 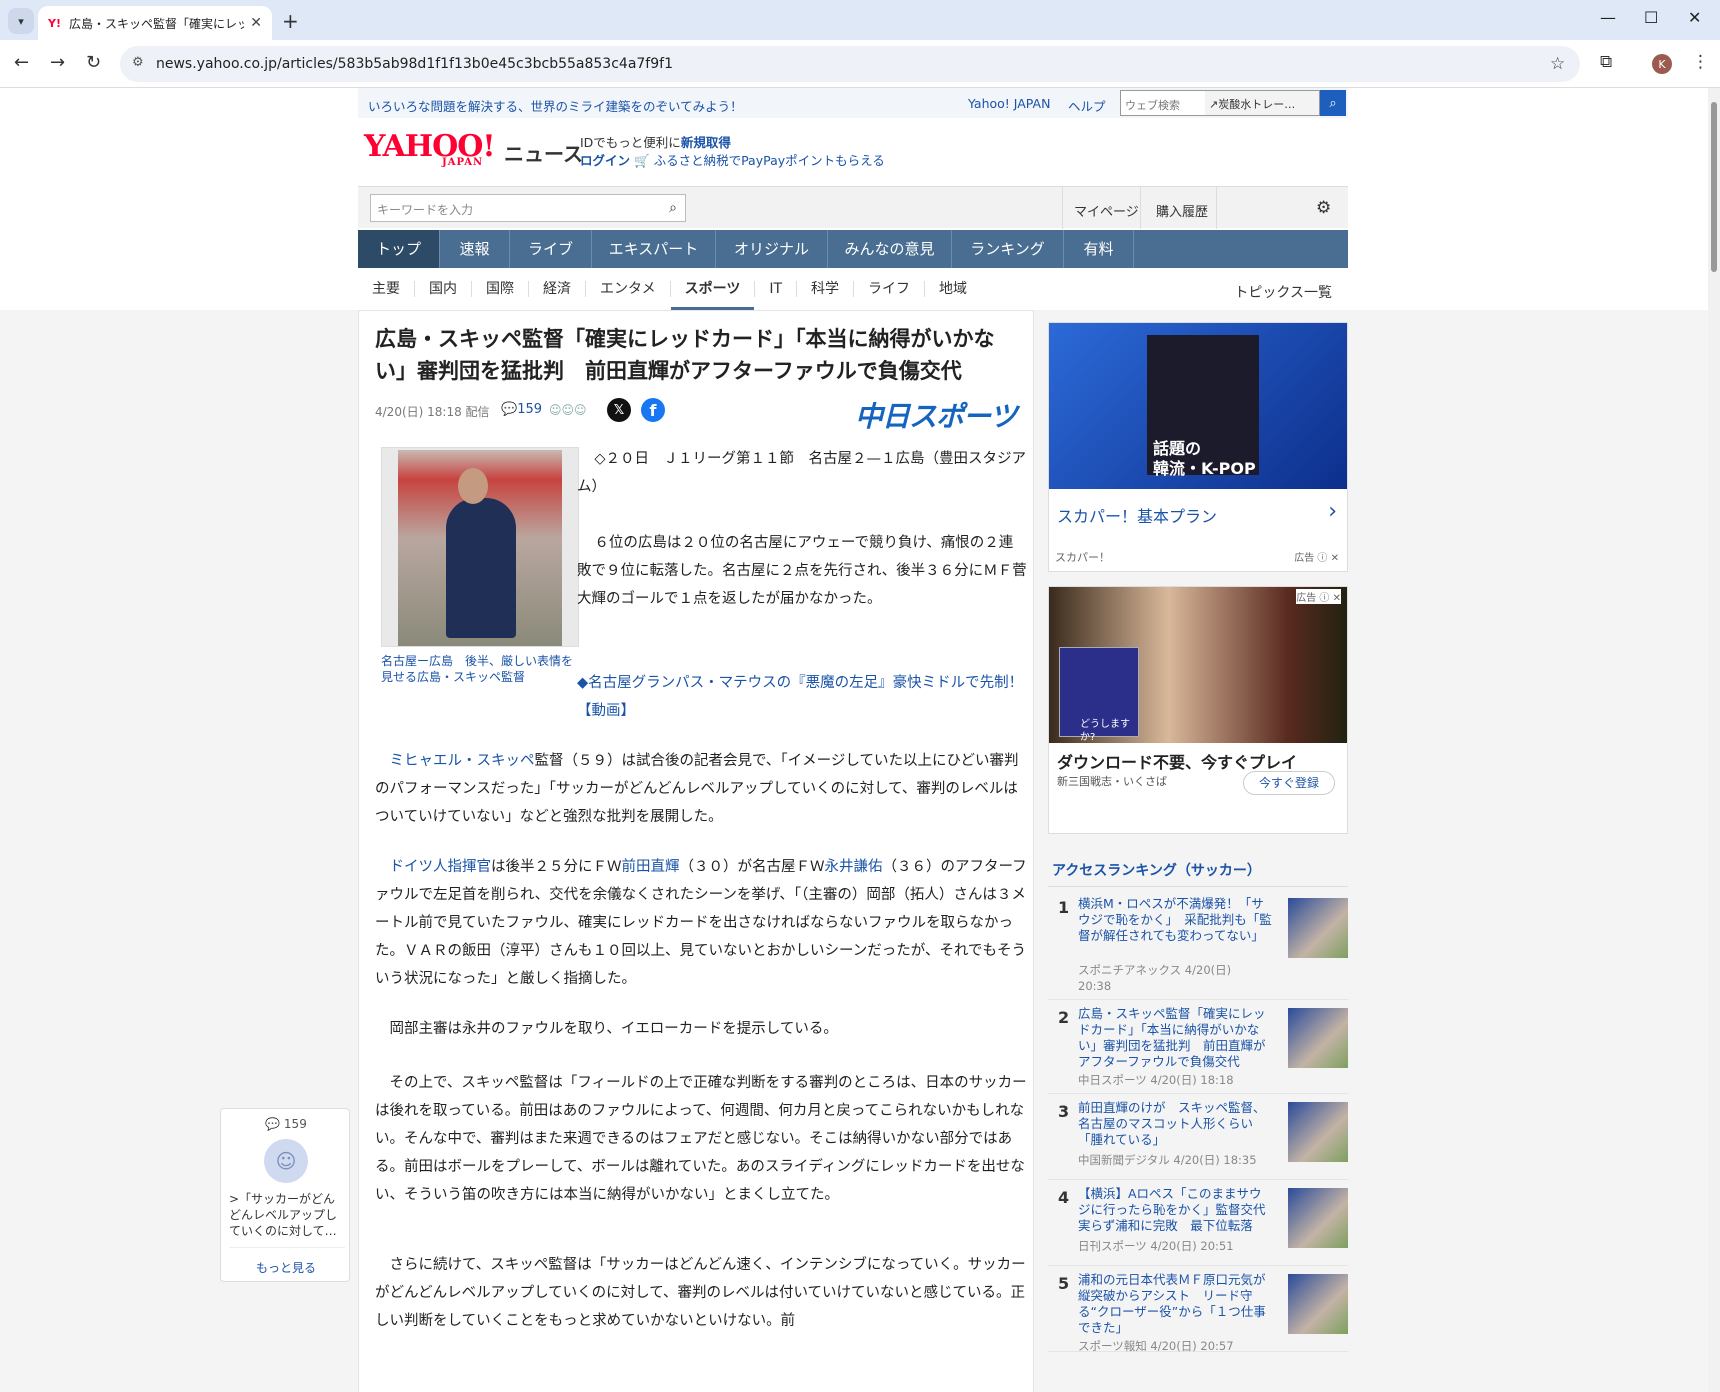 I want to click on cnav-economy: 経済, so click(x=557, y=289).